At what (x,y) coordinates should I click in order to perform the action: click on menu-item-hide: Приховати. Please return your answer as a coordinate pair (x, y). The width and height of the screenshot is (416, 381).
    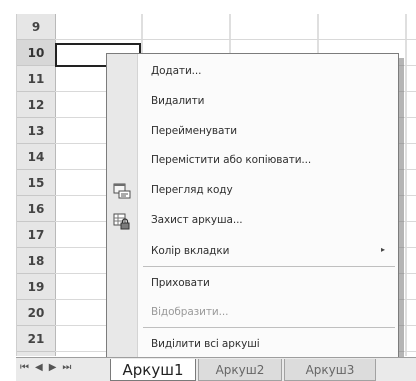
    Looking at the image, I should click on (252, 284).